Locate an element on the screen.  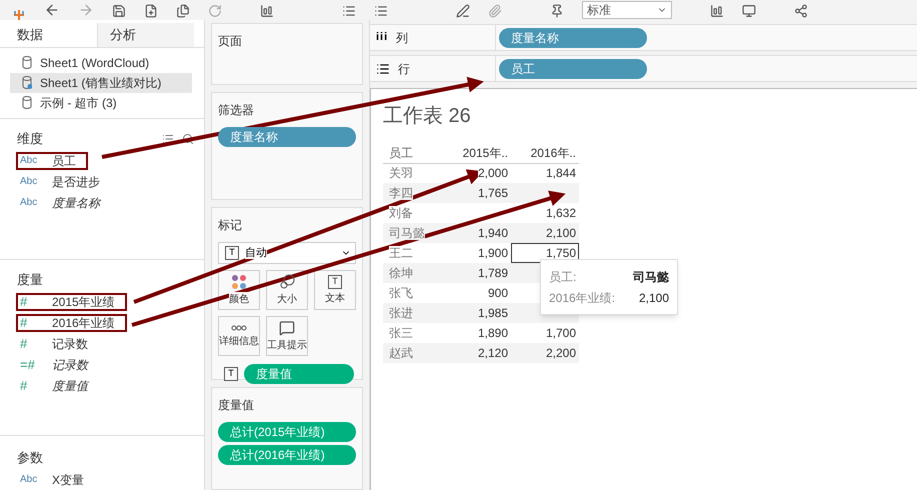
tooltip-value: 司马懿 is located at coordinates (651, 277).